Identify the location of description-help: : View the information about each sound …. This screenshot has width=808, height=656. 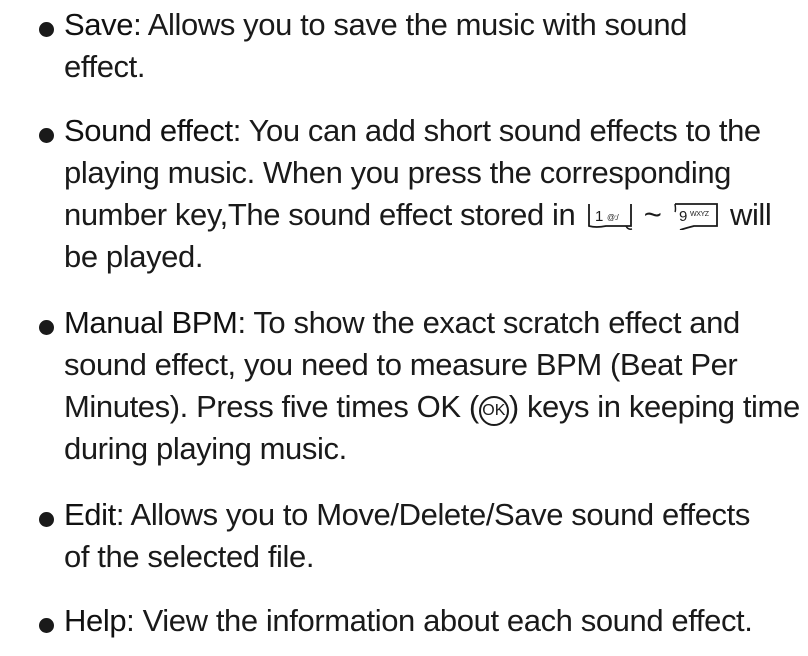
(439, 620).